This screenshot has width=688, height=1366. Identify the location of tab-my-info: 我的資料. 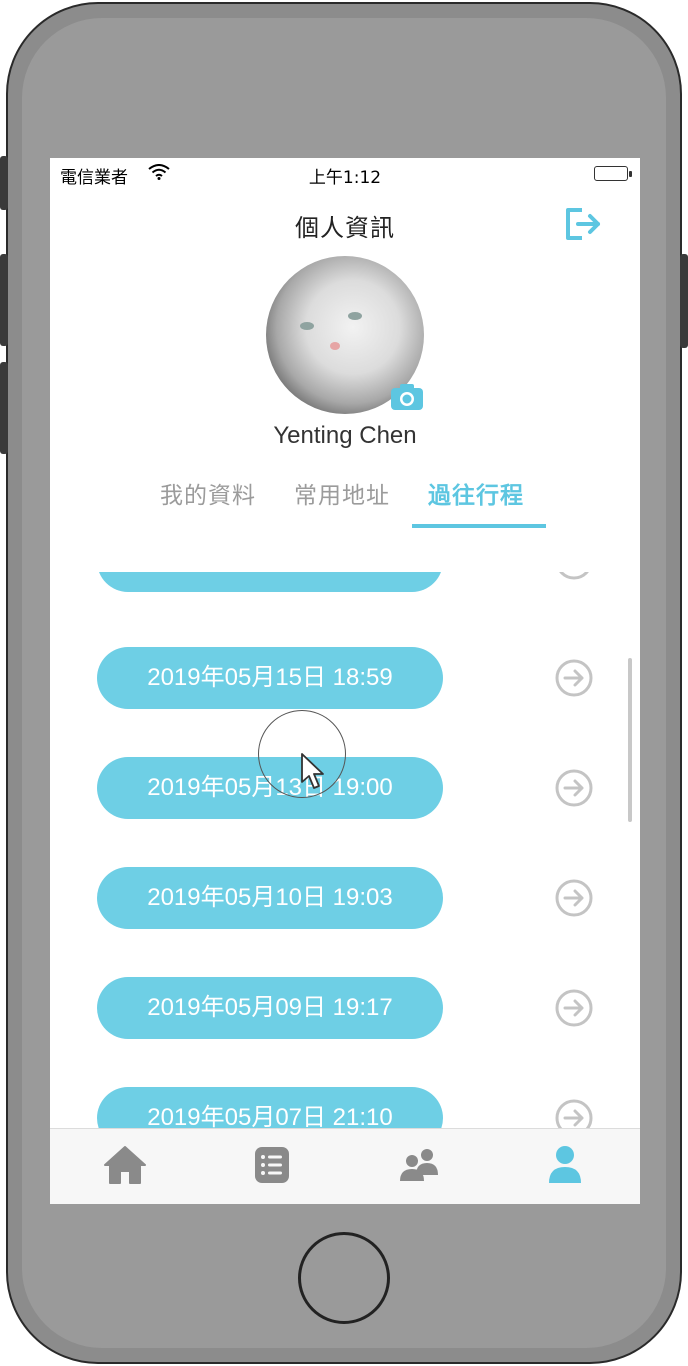
(208, 493).